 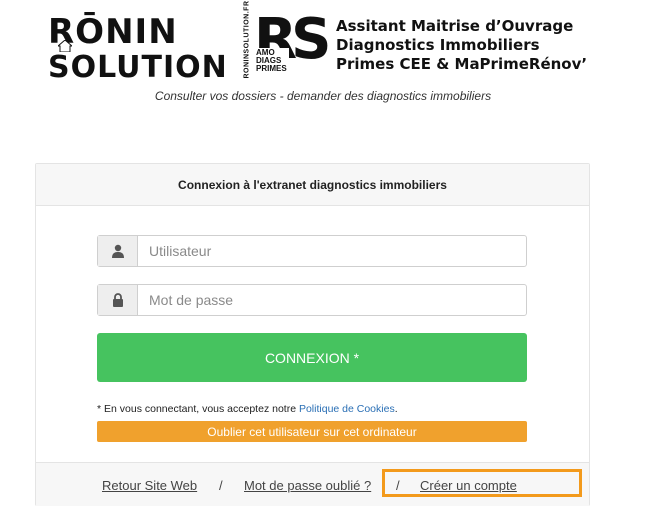 I want to click on lock-icon, so click(x=118, y=300).